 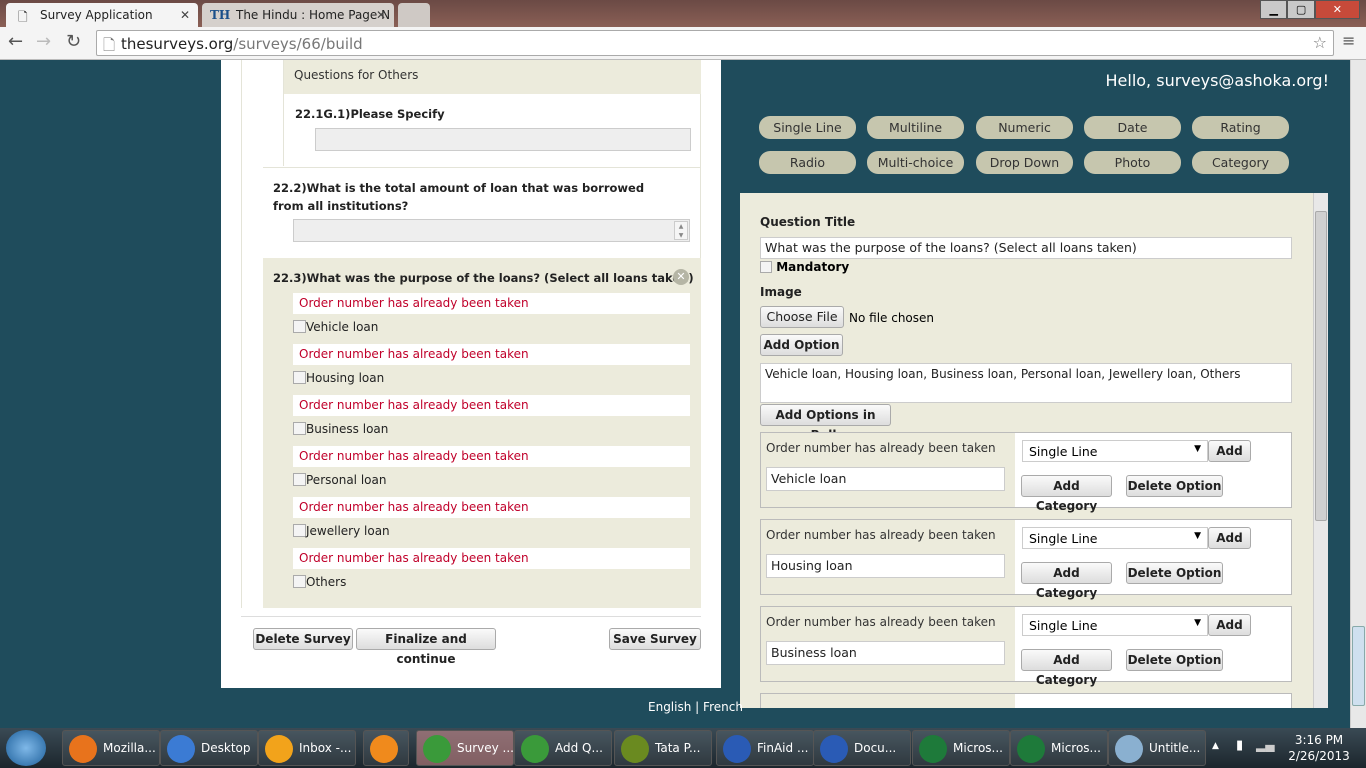 I want to click on start-button, so click(x=26, y=748).